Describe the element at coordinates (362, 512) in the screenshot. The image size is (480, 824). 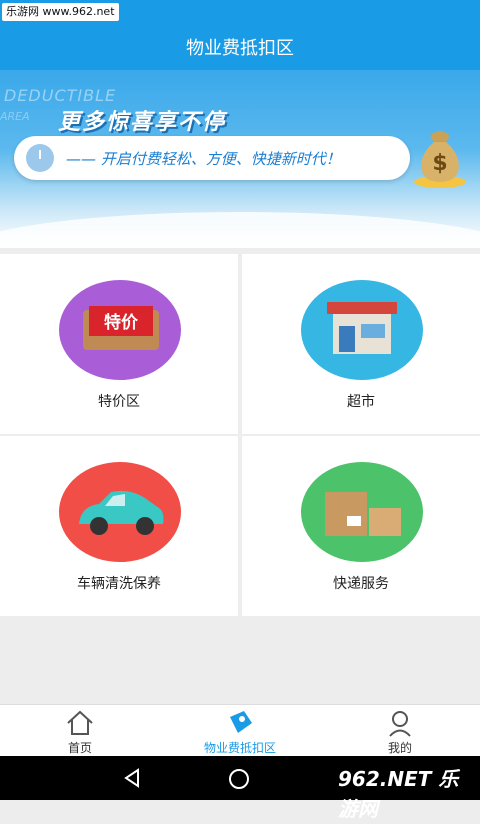
I see `package-icon` at that location.